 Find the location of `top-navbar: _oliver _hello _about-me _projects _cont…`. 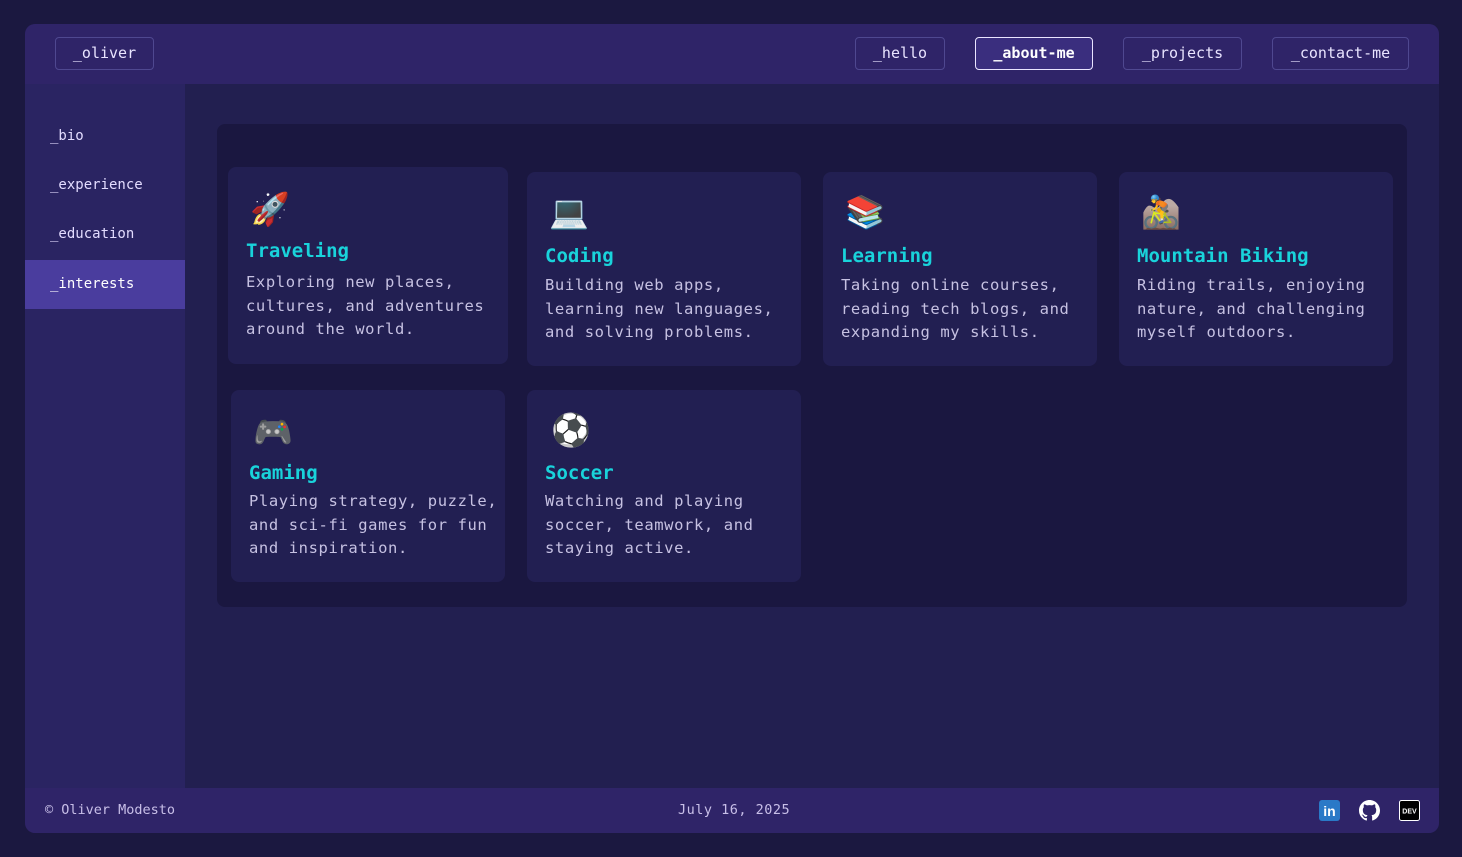

top-navbar: _oliver _hello _about-me _projects _cont… is located at coordinates (732, 54).